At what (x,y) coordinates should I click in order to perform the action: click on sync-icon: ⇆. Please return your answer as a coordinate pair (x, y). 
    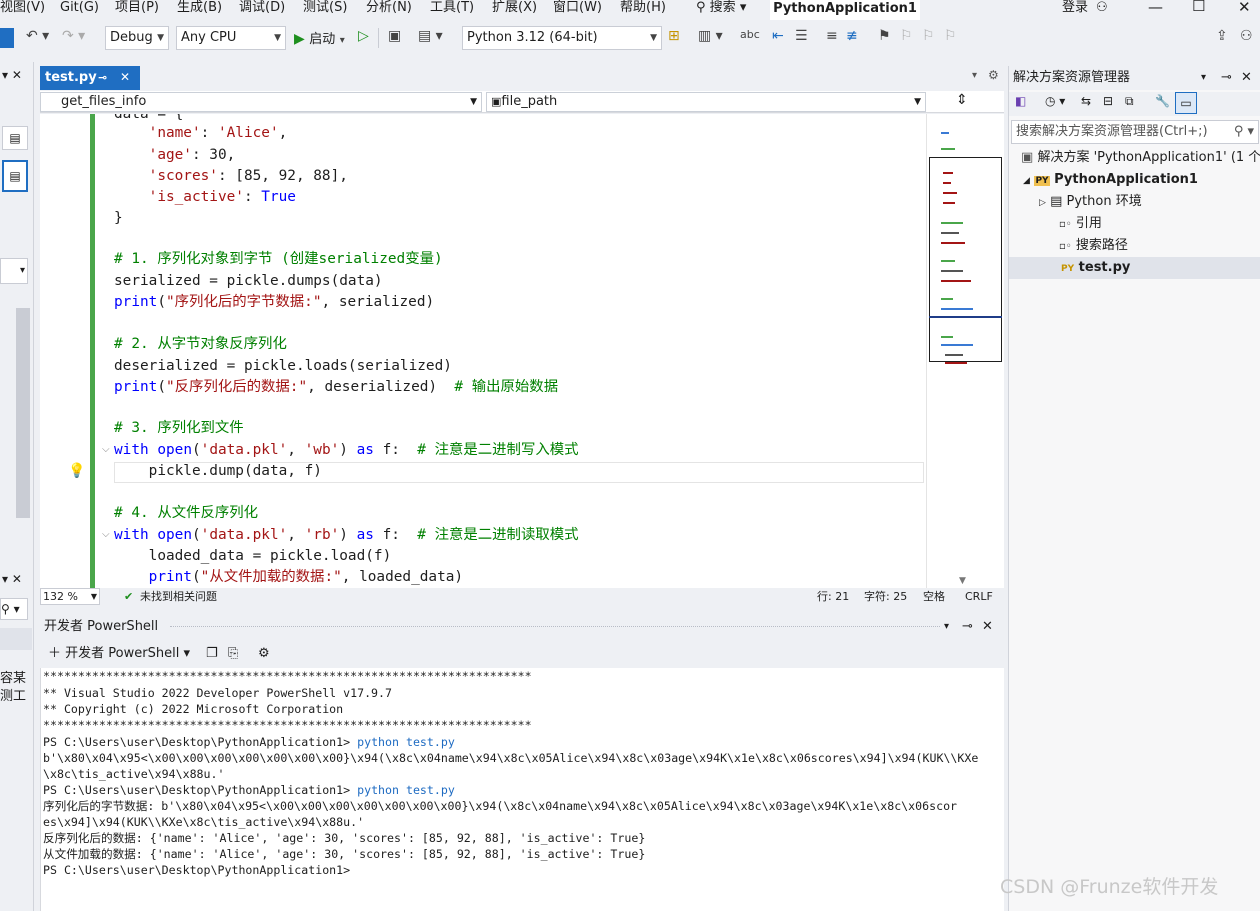
    Looking at the image, I should click on (1086, 101).